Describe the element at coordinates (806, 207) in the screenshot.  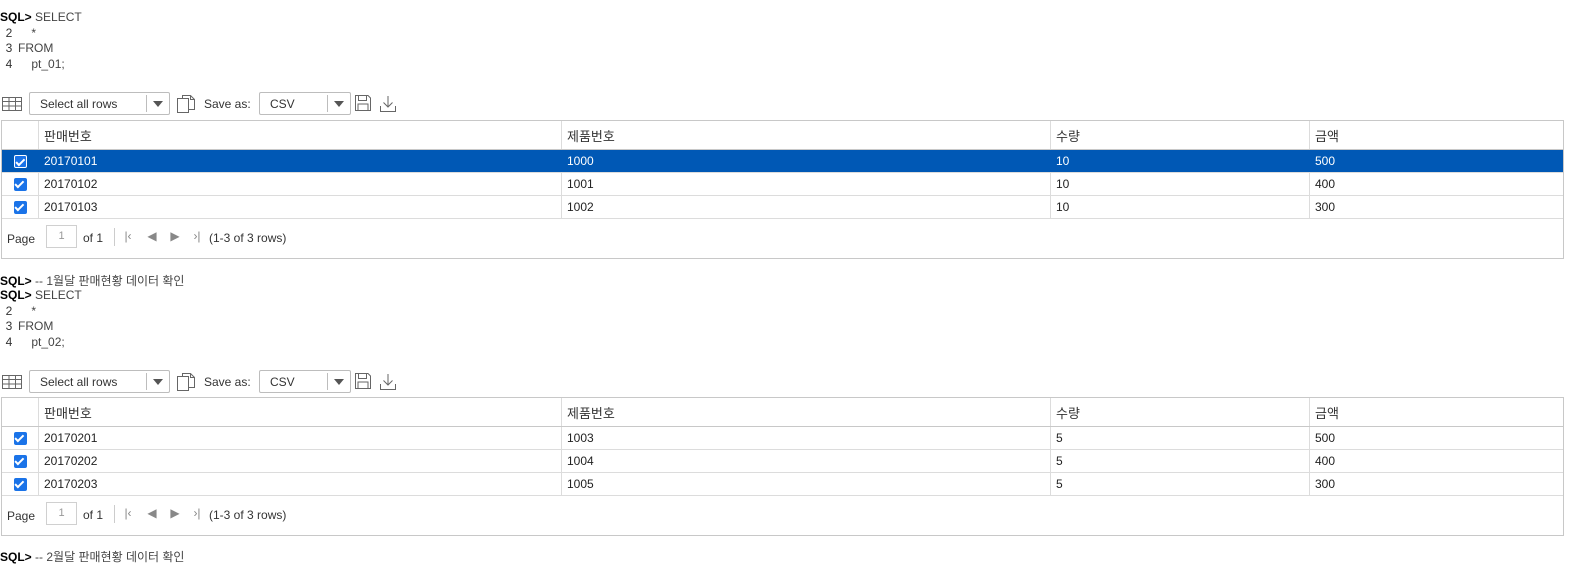
I see `table-cell: 1002` at that location.